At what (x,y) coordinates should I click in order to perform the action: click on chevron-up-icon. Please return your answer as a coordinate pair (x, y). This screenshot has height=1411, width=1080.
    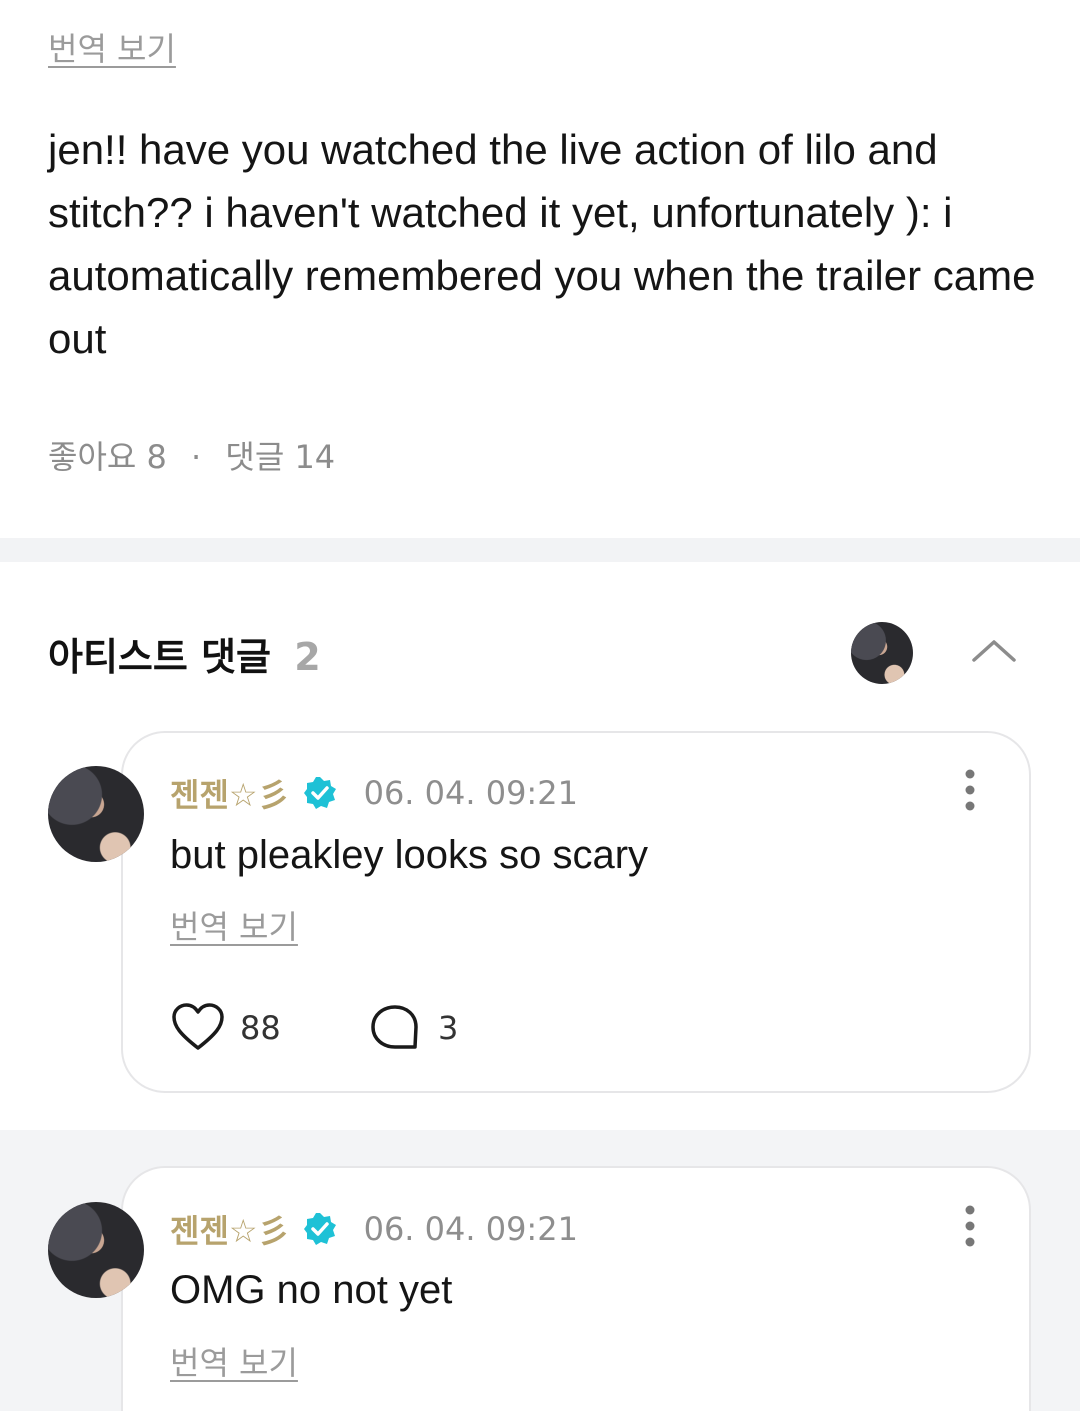
    Looking at the image, I should click on (994, 650).